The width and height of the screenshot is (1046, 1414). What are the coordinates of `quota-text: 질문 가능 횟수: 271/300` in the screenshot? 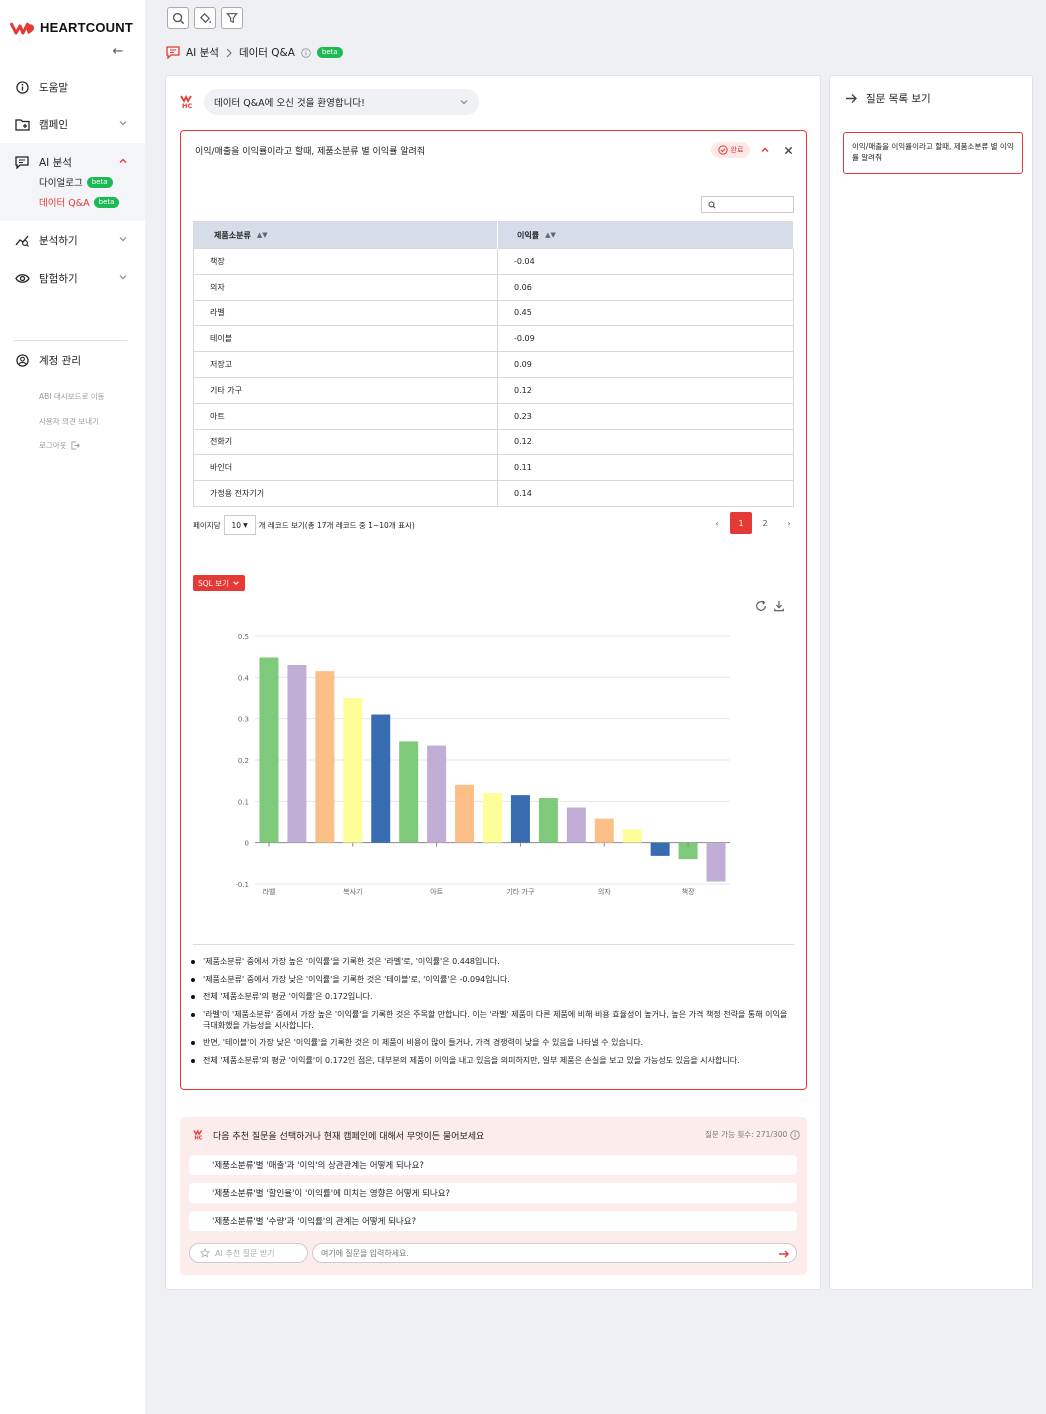 It's located at (746, 1134).